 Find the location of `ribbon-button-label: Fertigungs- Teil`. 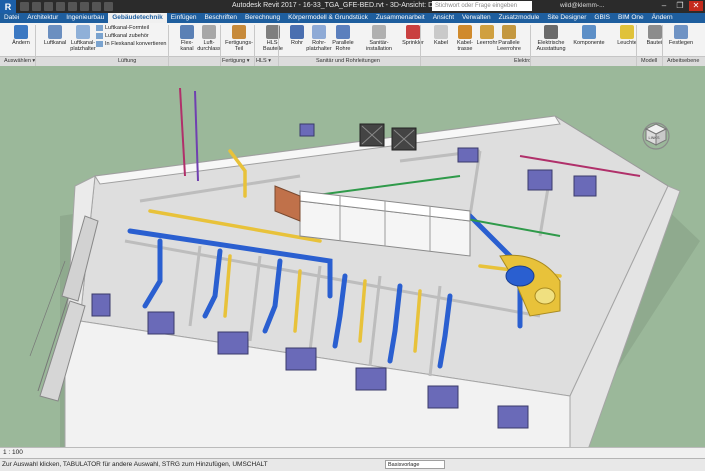

ribbon-button-label: Fertigungs- Teil is located at coordinates (239, 46).